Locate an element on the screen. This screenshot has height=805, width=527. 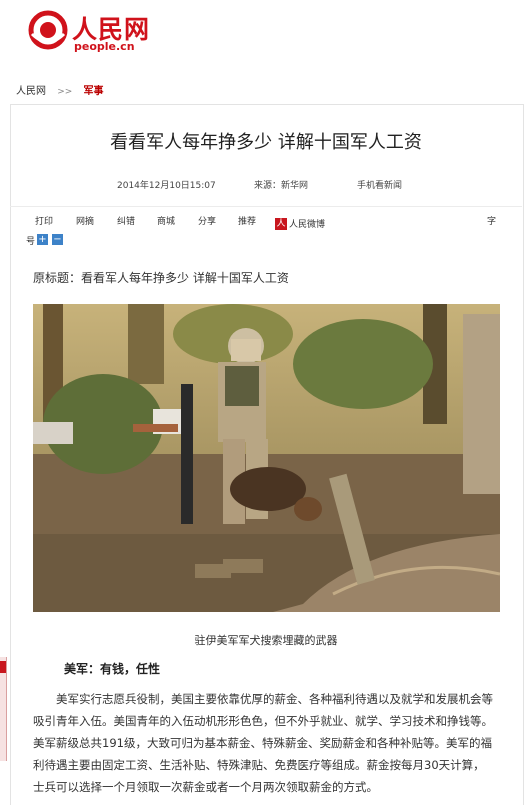
font-size-label-1: 字 is located at coordinates (492, 222).